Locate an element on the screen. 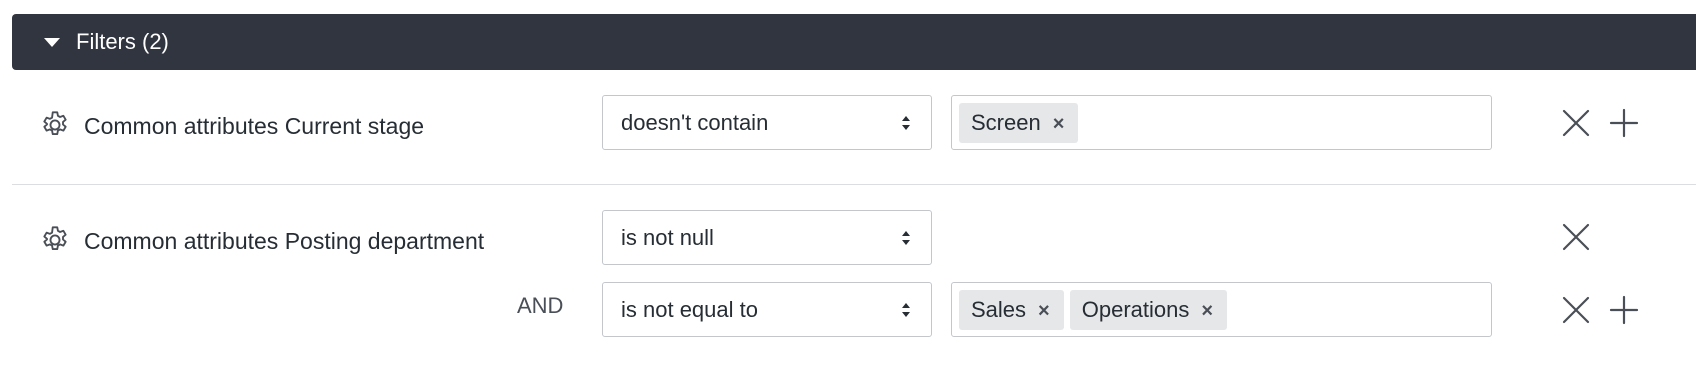 The width and height of the screenshot is (1696, 384). operator-value: is not equal to is located at coordinates (689, 309).